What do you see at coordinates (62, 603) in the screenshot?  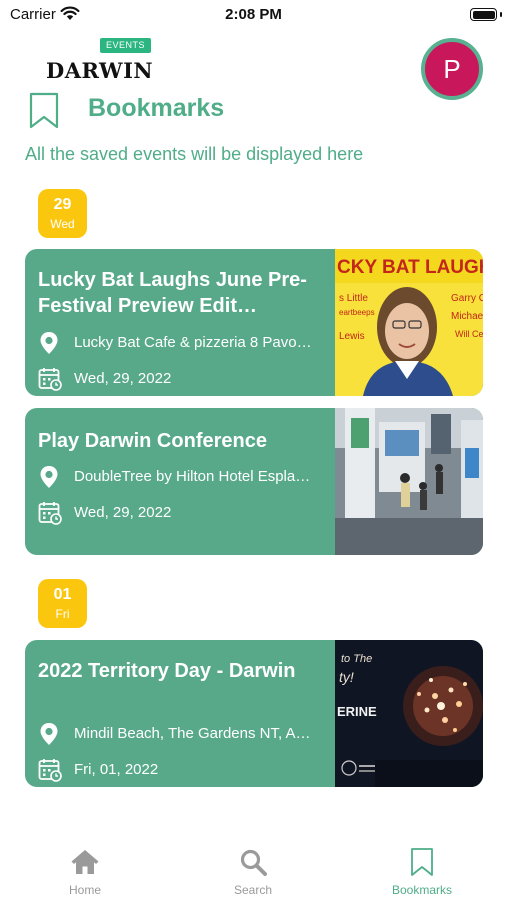 I see `date-chip: 01 Fri` at bounding box center [62, 603].